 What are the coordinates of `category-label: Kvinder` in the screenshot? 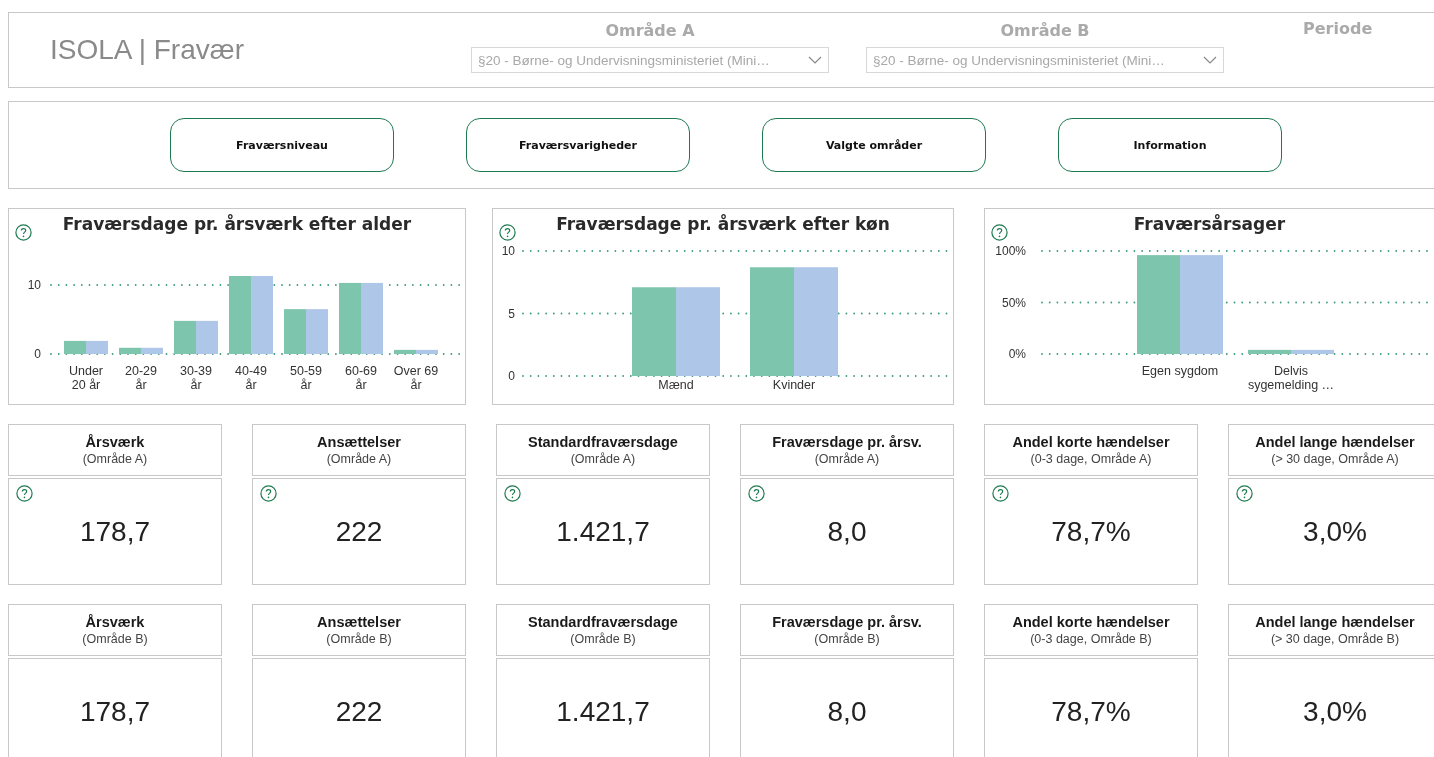 It's located at (794, 385).